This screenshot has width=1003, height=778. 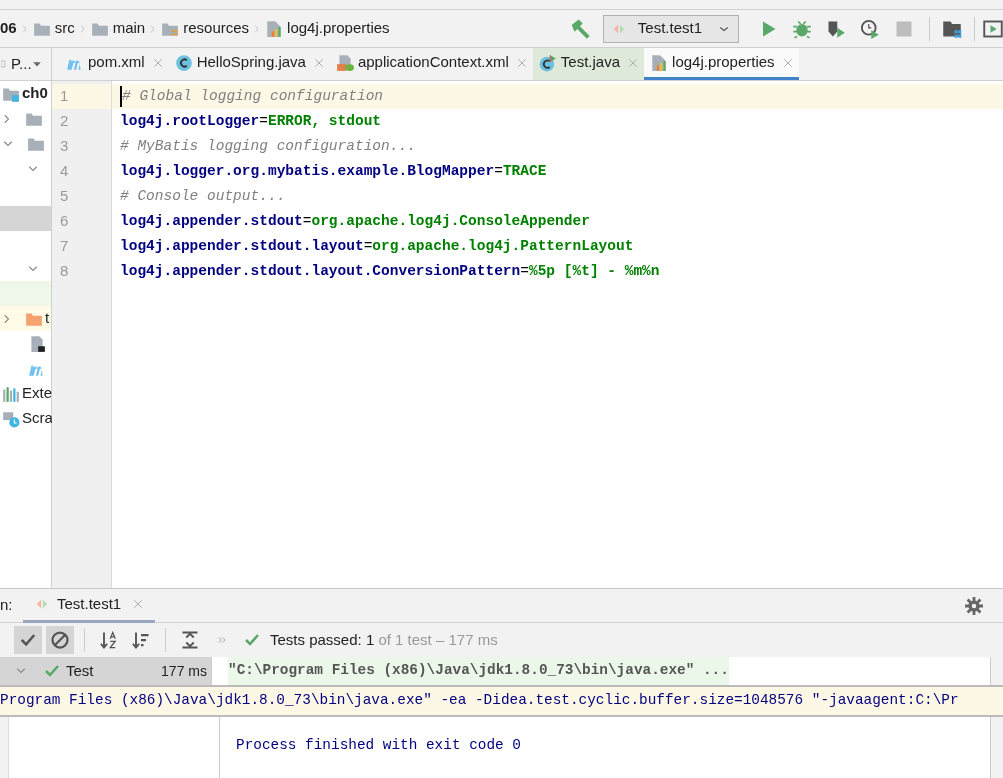 I want to click on editor-tab: log4j.properties, so click(x=721, y=64).